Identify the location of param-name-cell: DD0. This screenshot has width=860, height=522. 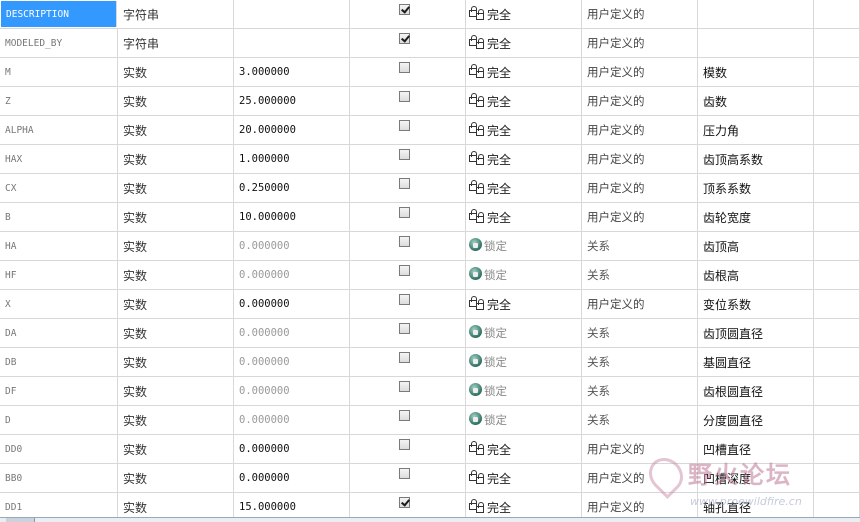
(59, 449).